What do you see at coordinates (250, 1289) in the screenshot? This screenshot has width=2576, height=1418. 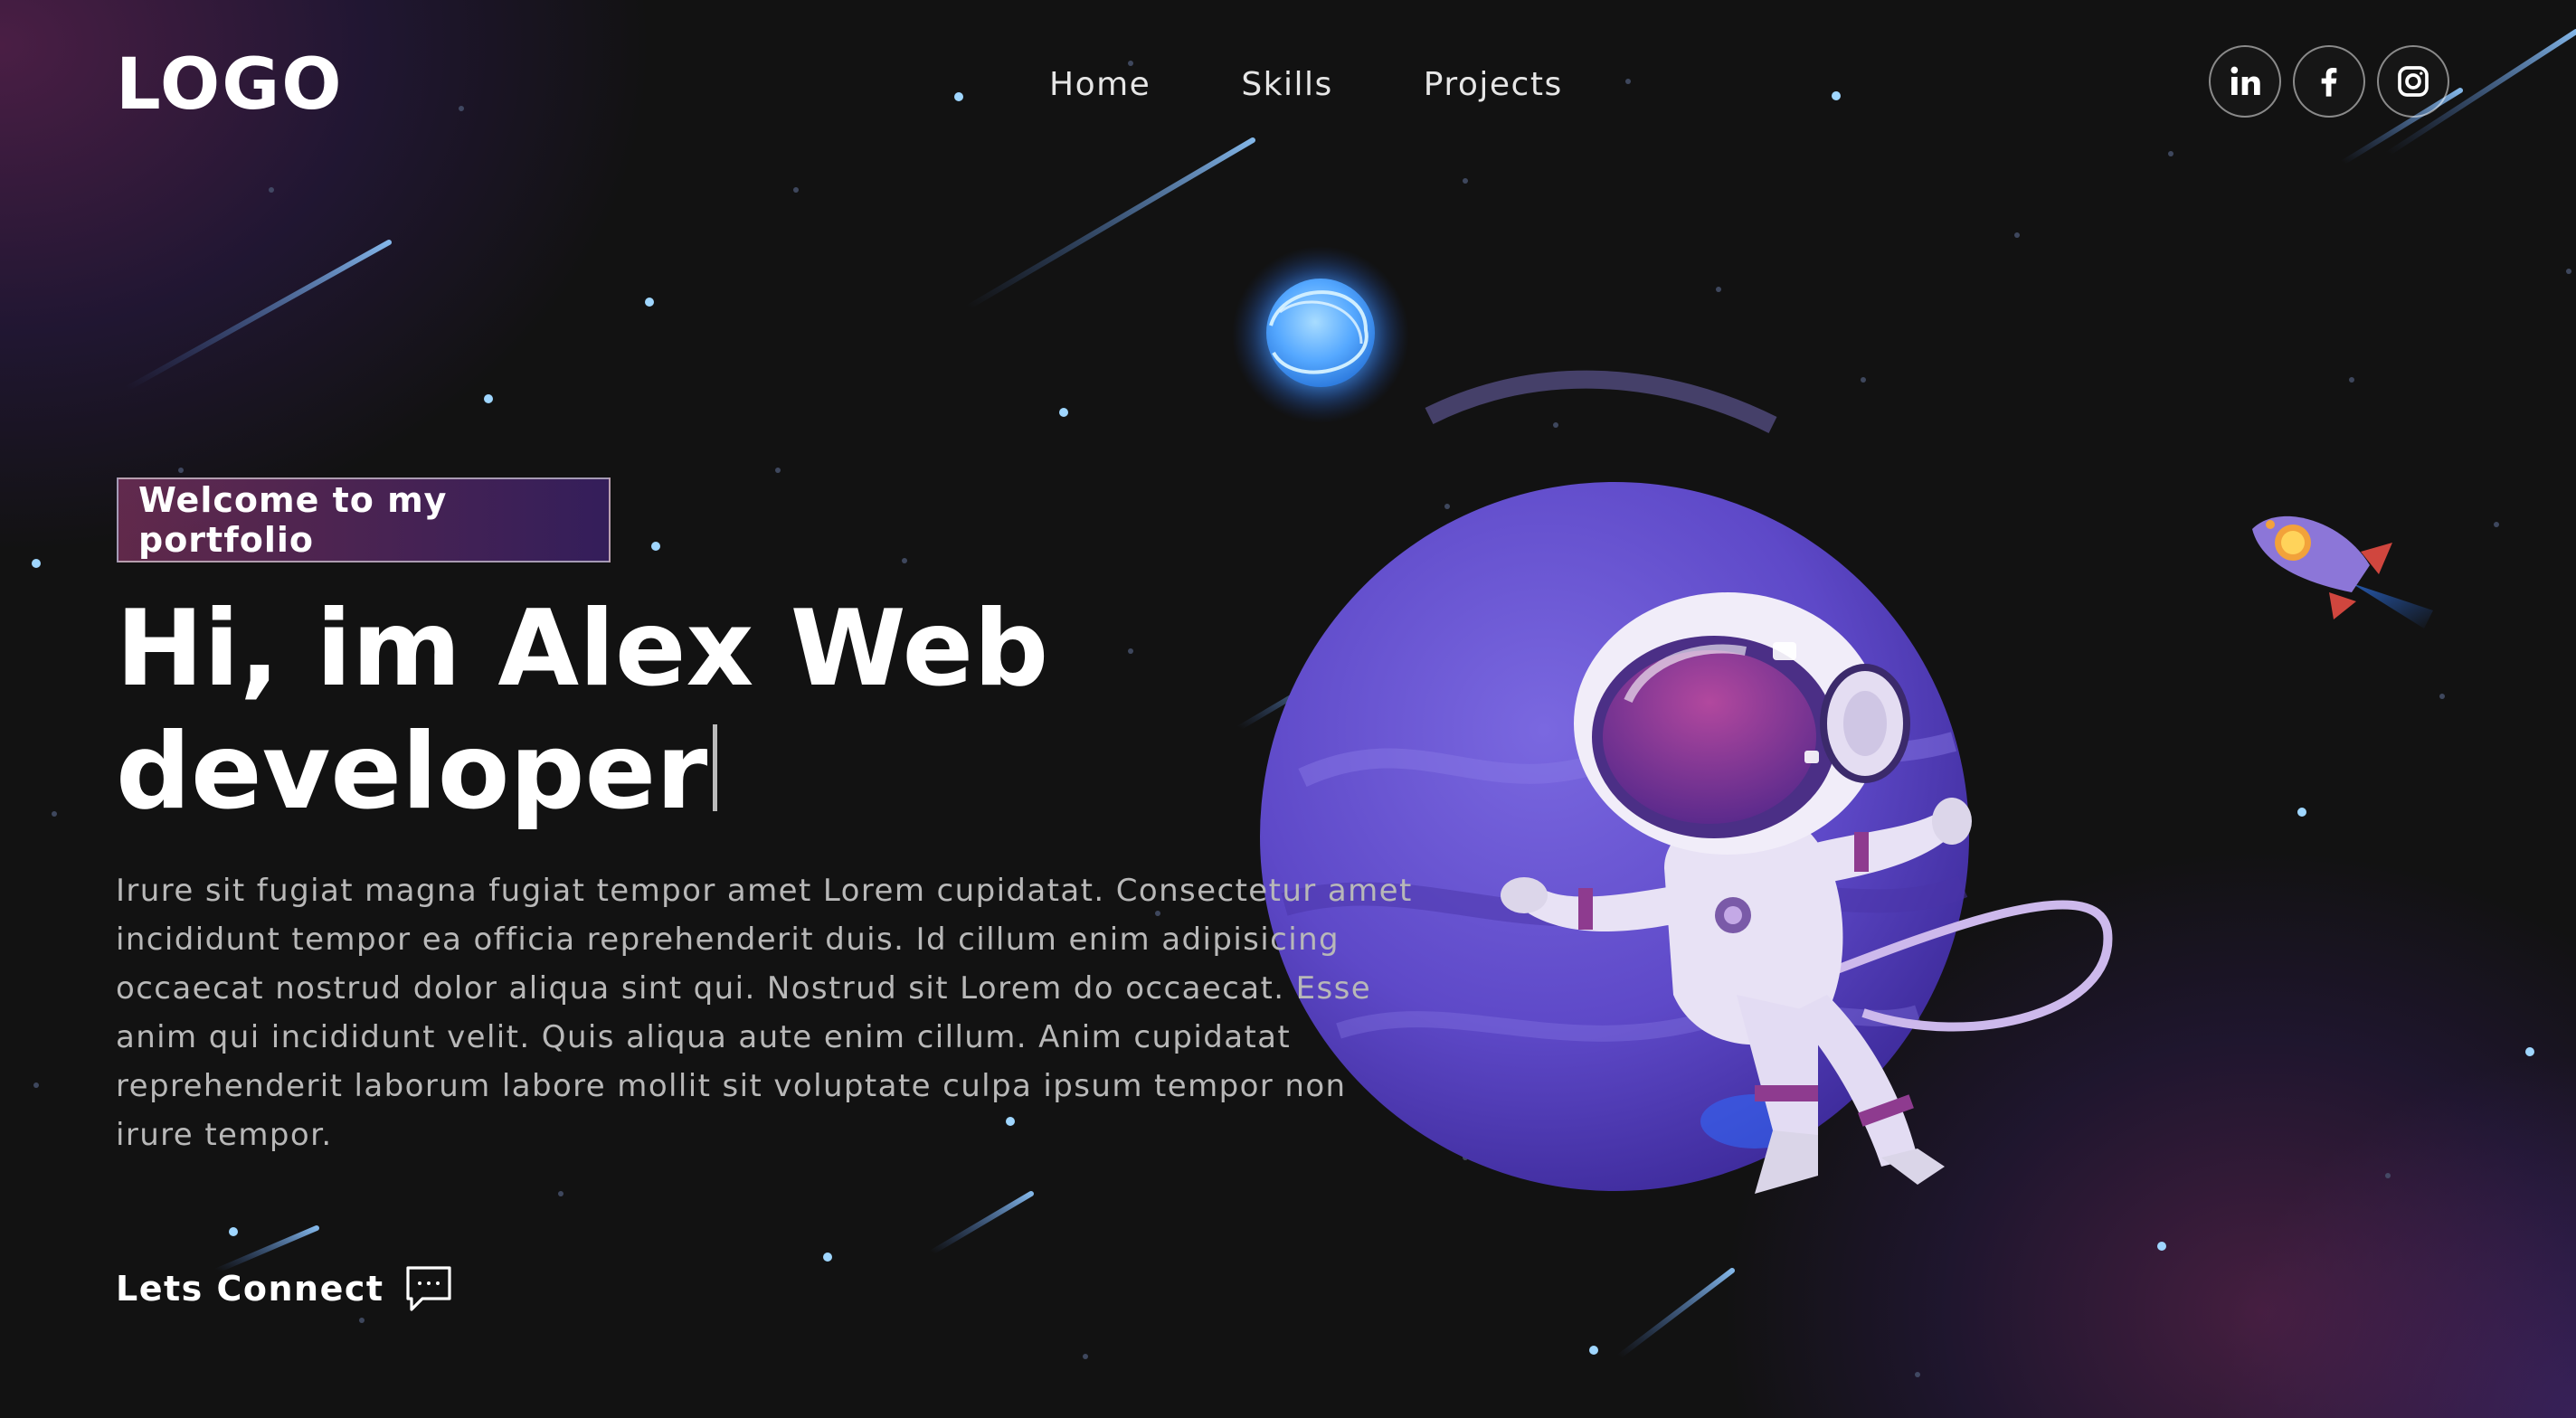 I see `lets-connect-label: Lets Connect` at bounding box center [250, 1289].